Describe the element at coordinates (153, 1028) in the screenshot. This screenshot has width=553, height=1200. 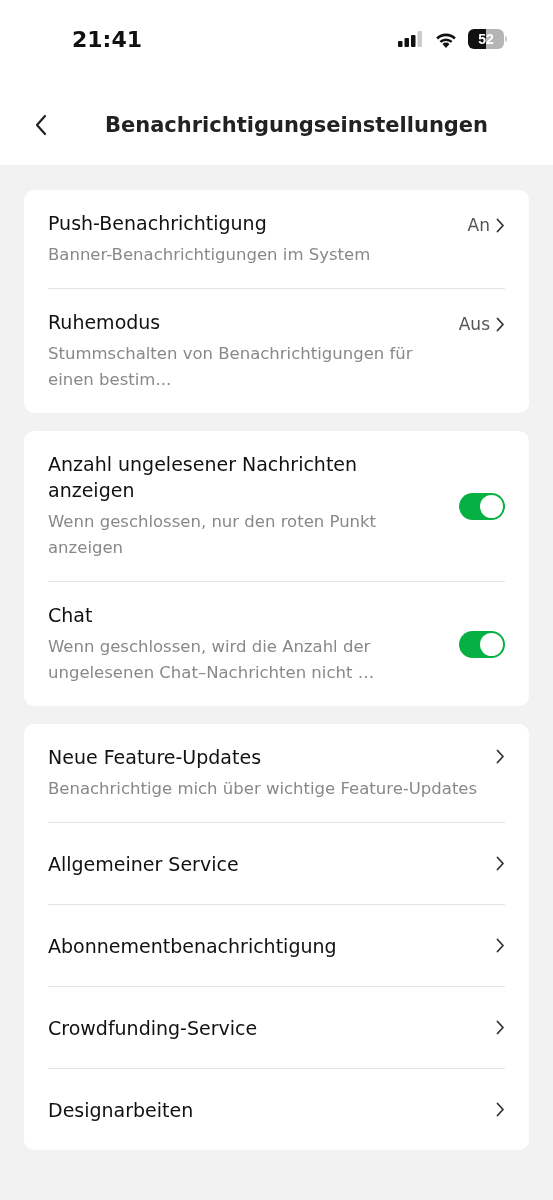
I see `setting-title: Crowdfunding-Service` at that location.